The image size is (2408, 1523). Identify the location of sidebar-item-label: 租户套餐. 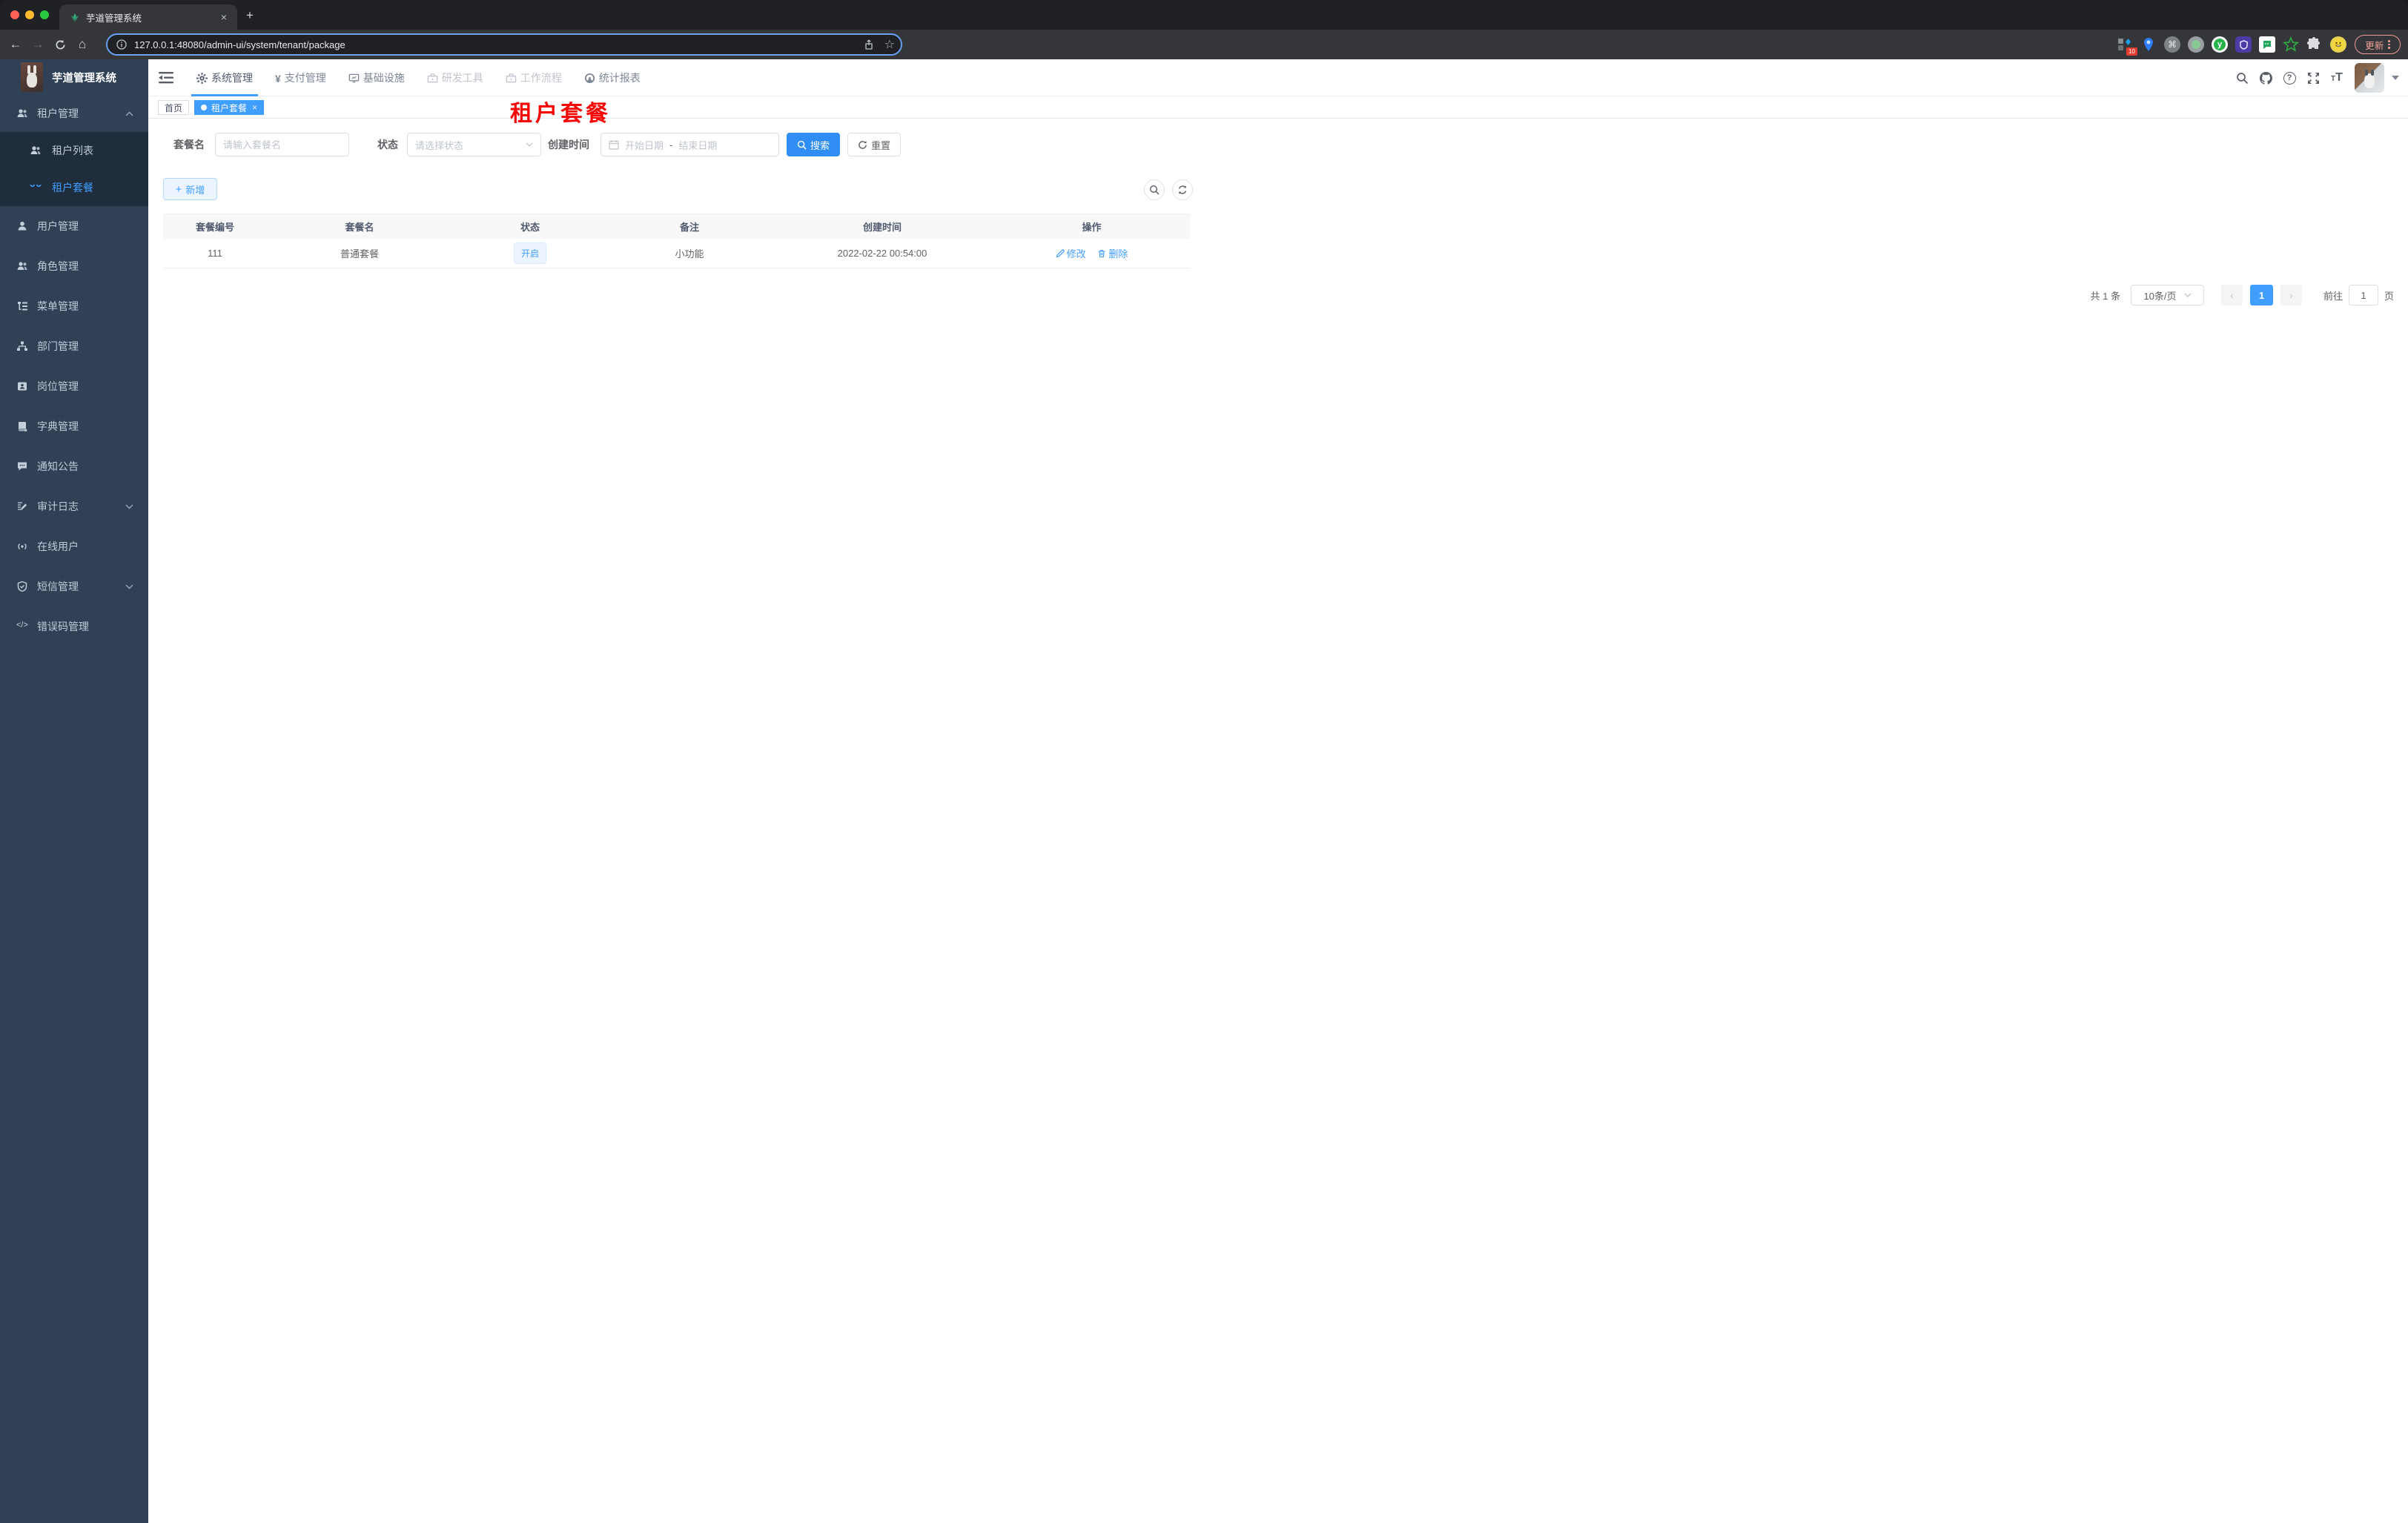
(72, 188).